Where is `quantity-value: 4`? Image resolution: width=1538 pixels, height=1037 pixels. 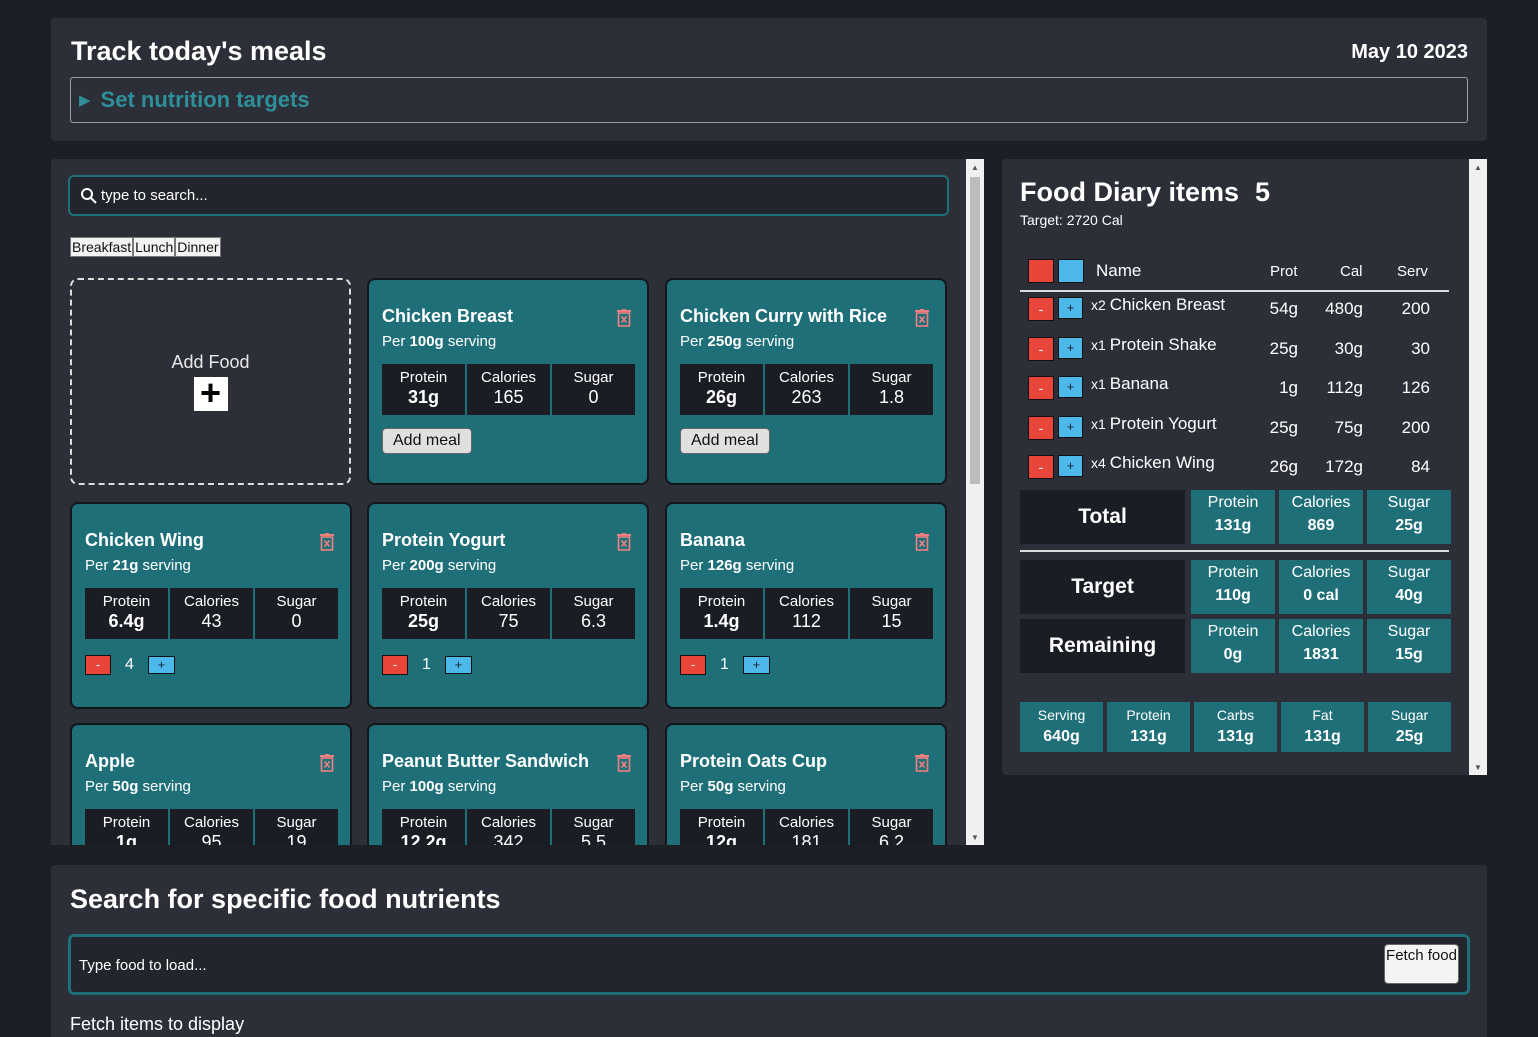 quantity-value: 4 is located at coordinates (129, 664).